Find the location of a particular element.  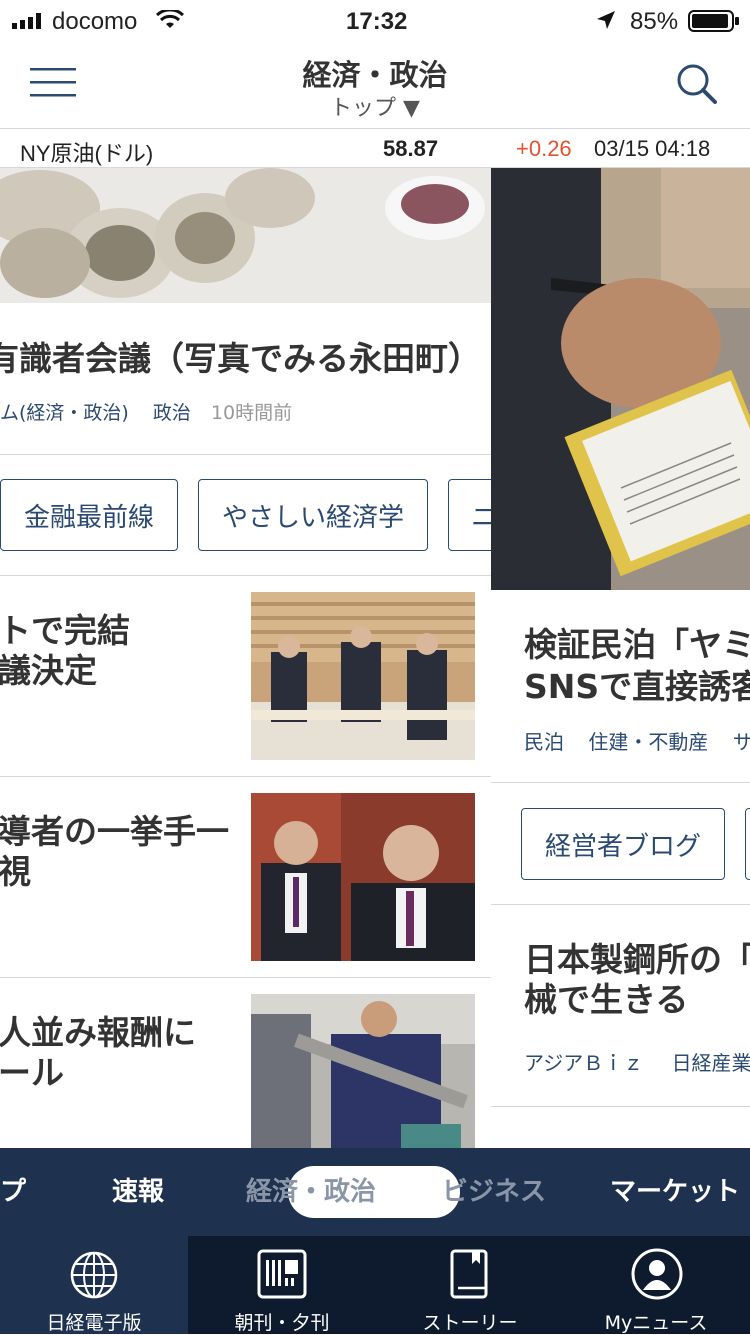

tab-keizai-seiji: 経済・政治 is located at coordinates (311, 1192).